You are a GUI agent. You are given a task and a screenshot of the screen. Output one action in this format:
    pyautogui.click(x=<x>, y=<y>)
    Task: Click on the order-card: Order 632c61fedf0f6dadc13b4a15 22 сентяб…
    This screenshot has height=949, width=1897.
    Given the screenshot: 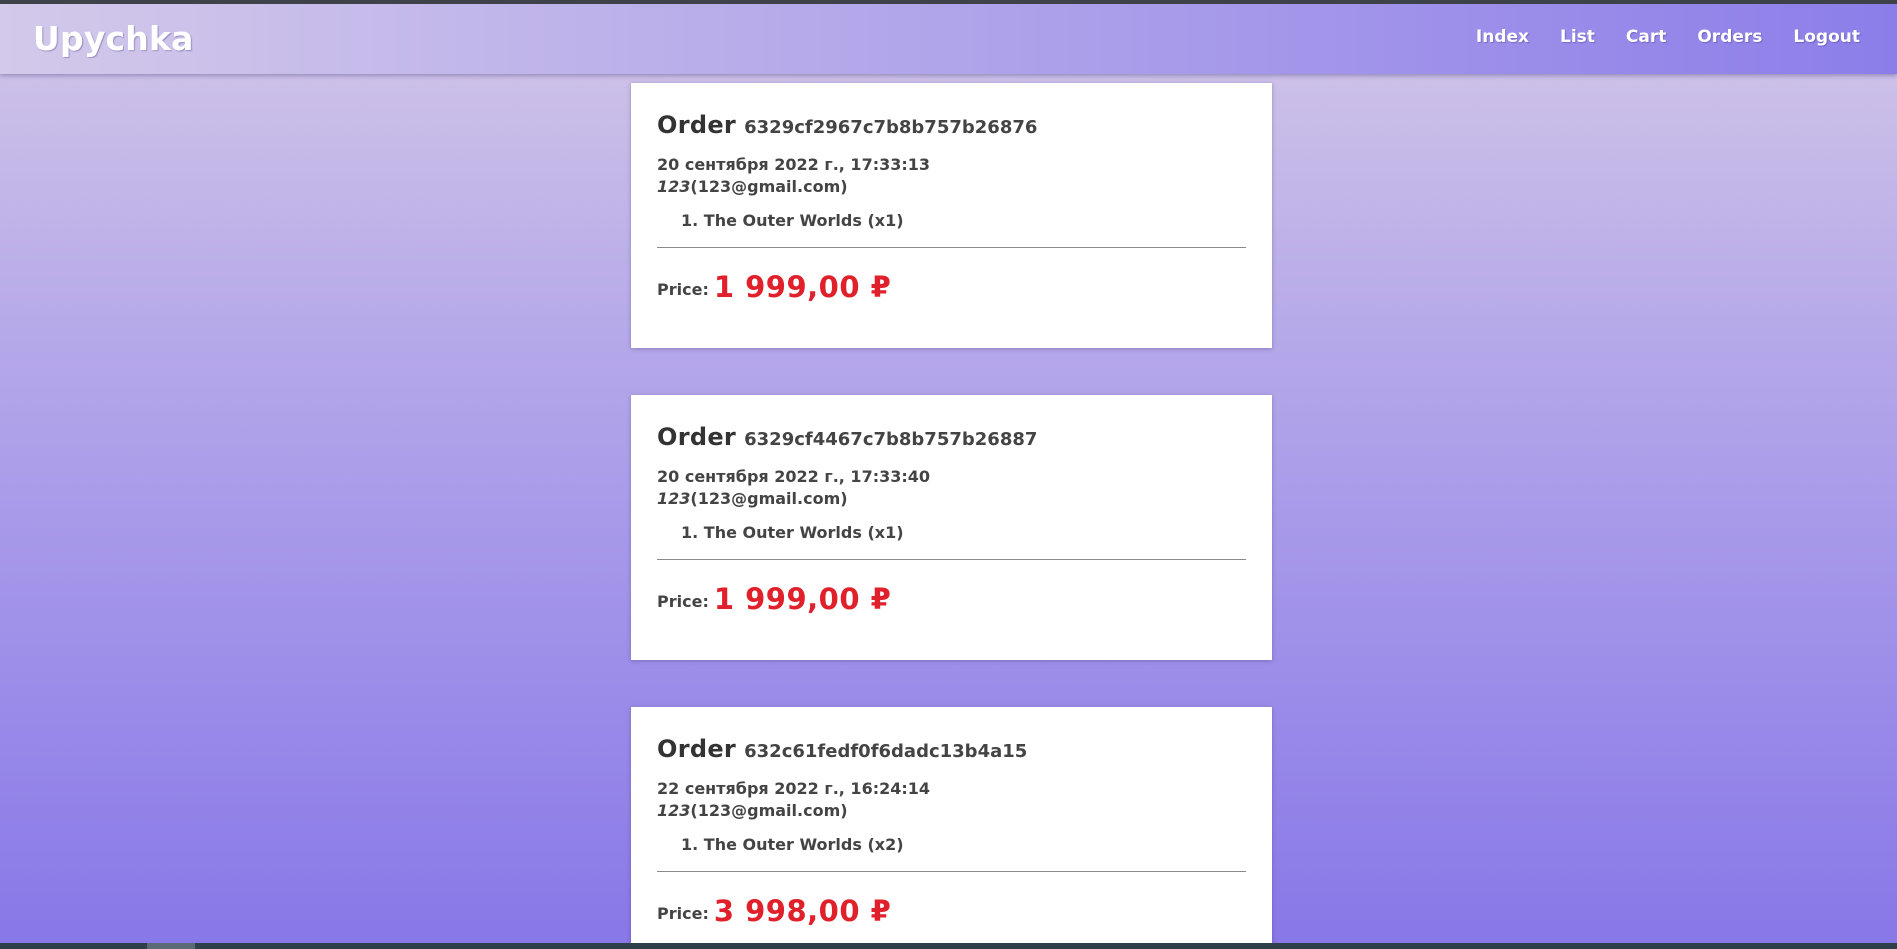 What is the action you would take?
    pyautogui.click(x=951, y=828)
    